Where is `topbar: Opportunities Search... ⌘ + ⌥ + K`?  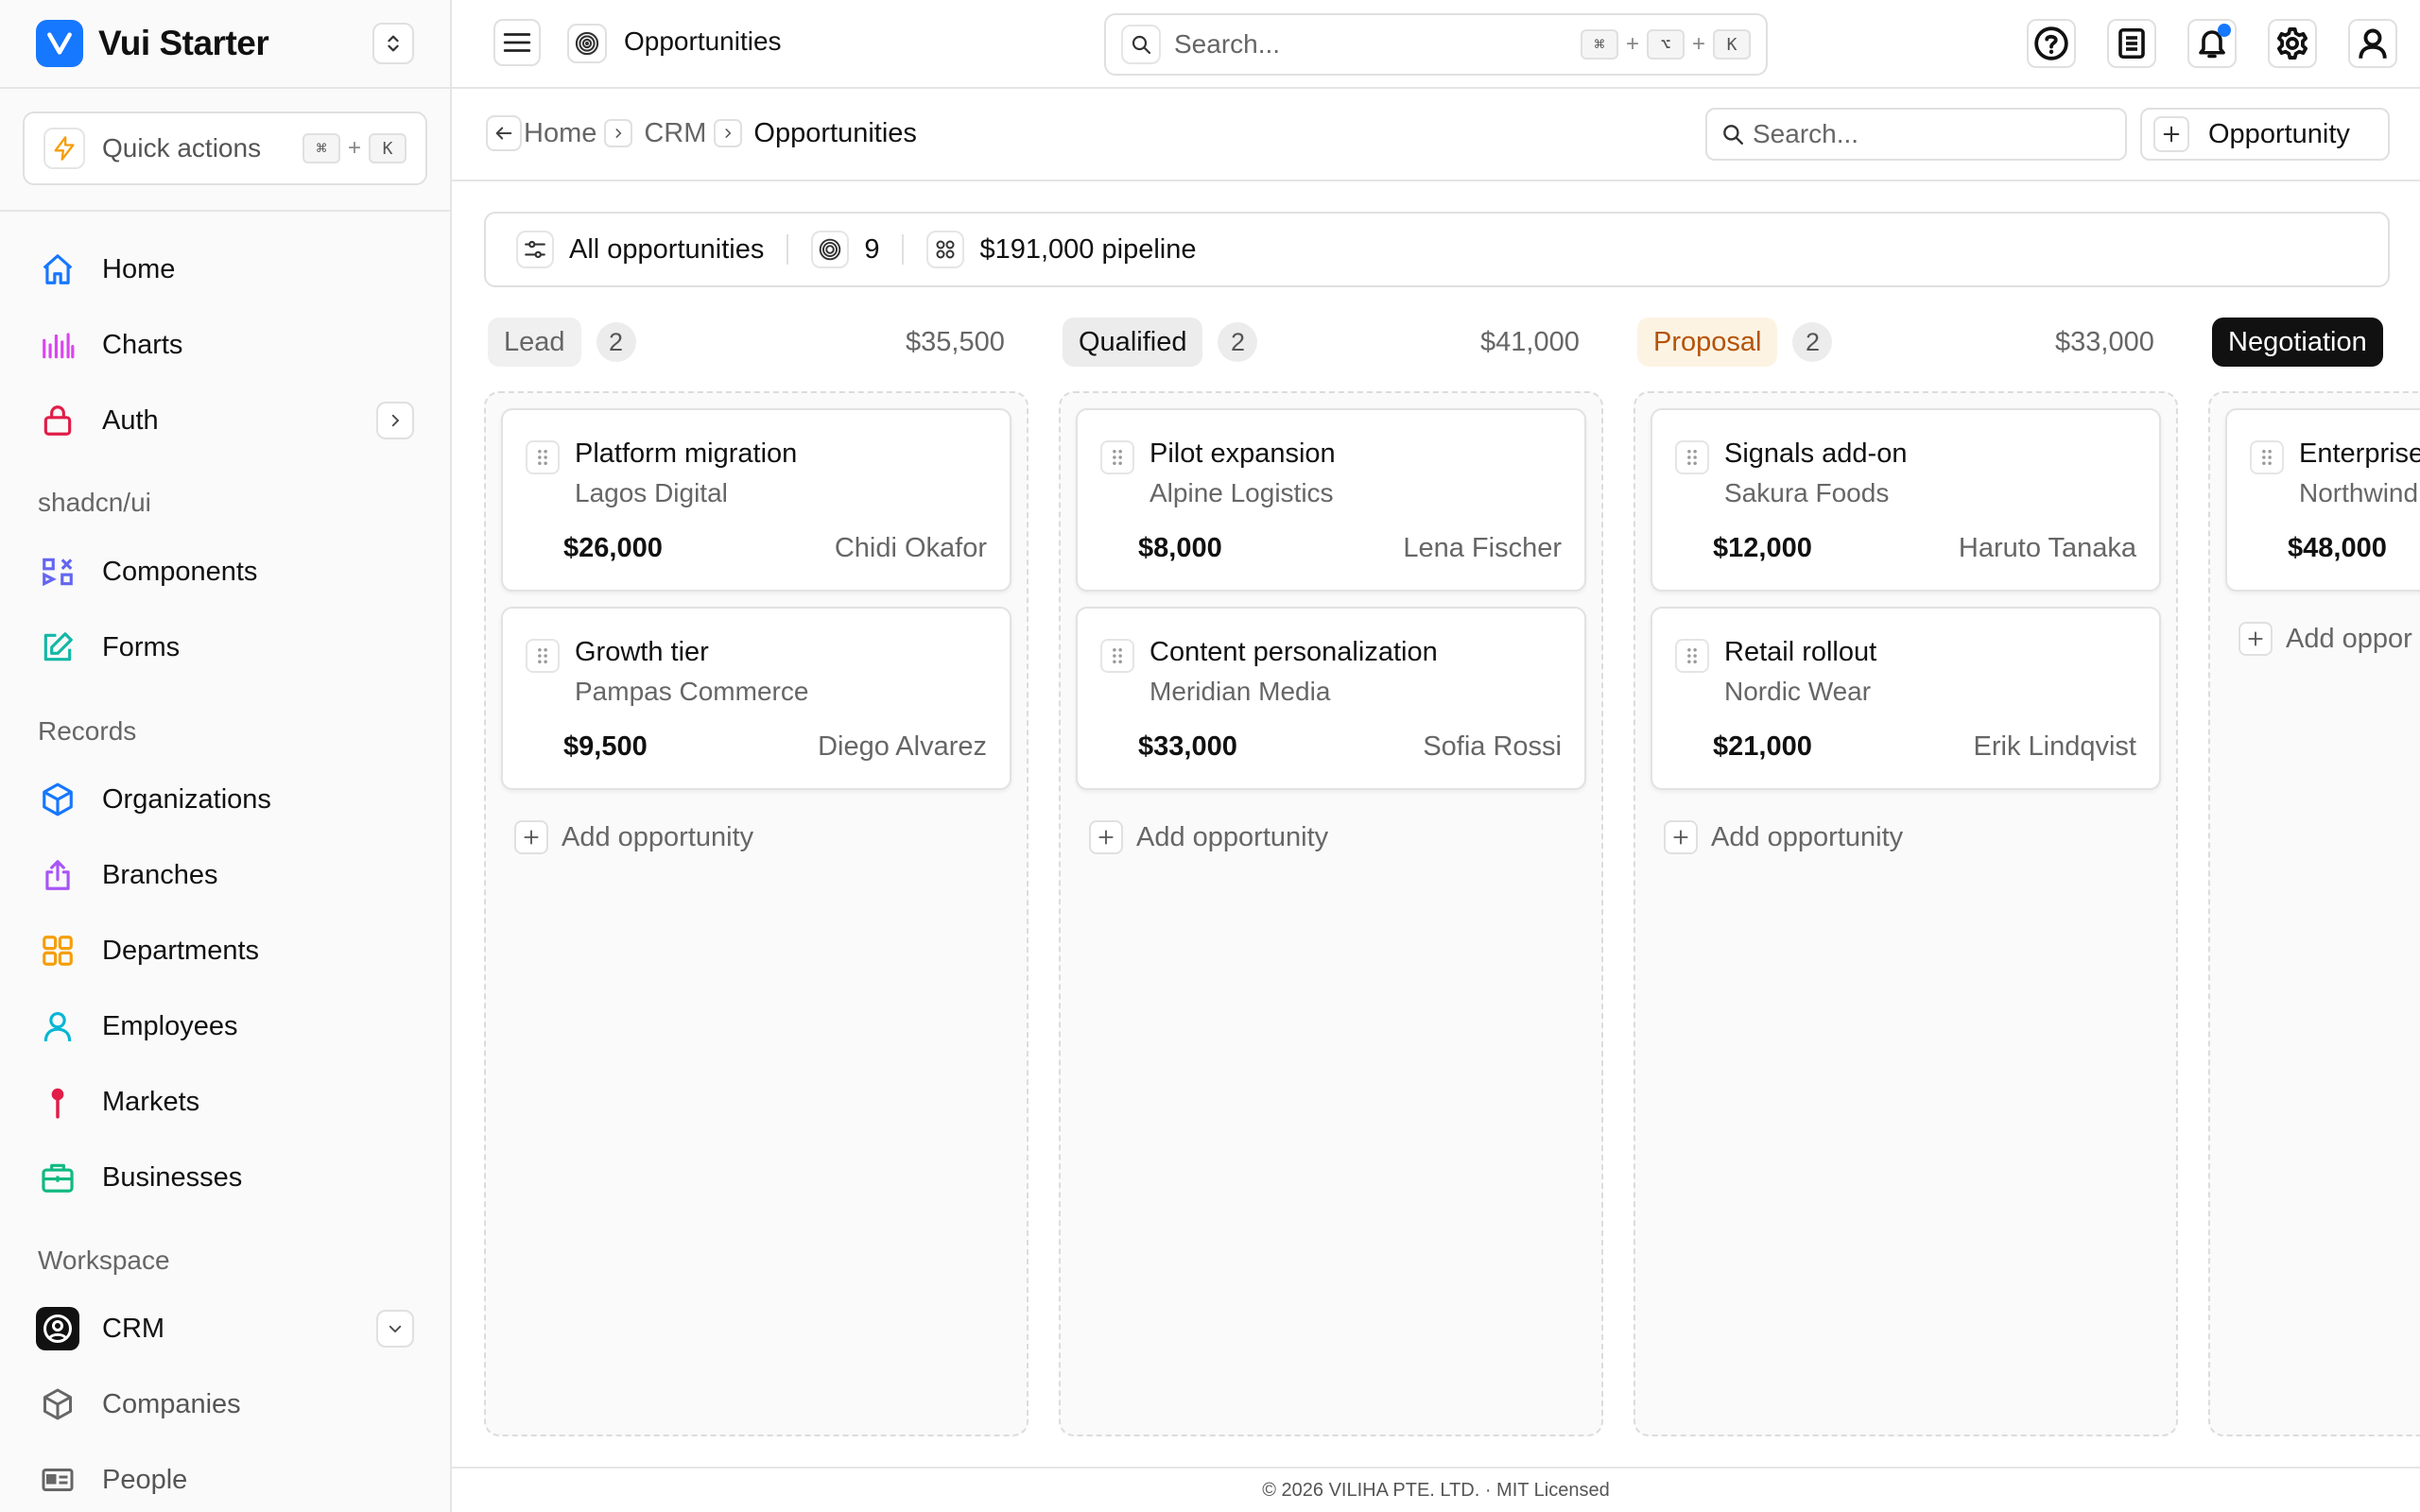
topbar: Opportunities Search... ⌘ + ⌥ + K is located at coordinates (1436, 44).